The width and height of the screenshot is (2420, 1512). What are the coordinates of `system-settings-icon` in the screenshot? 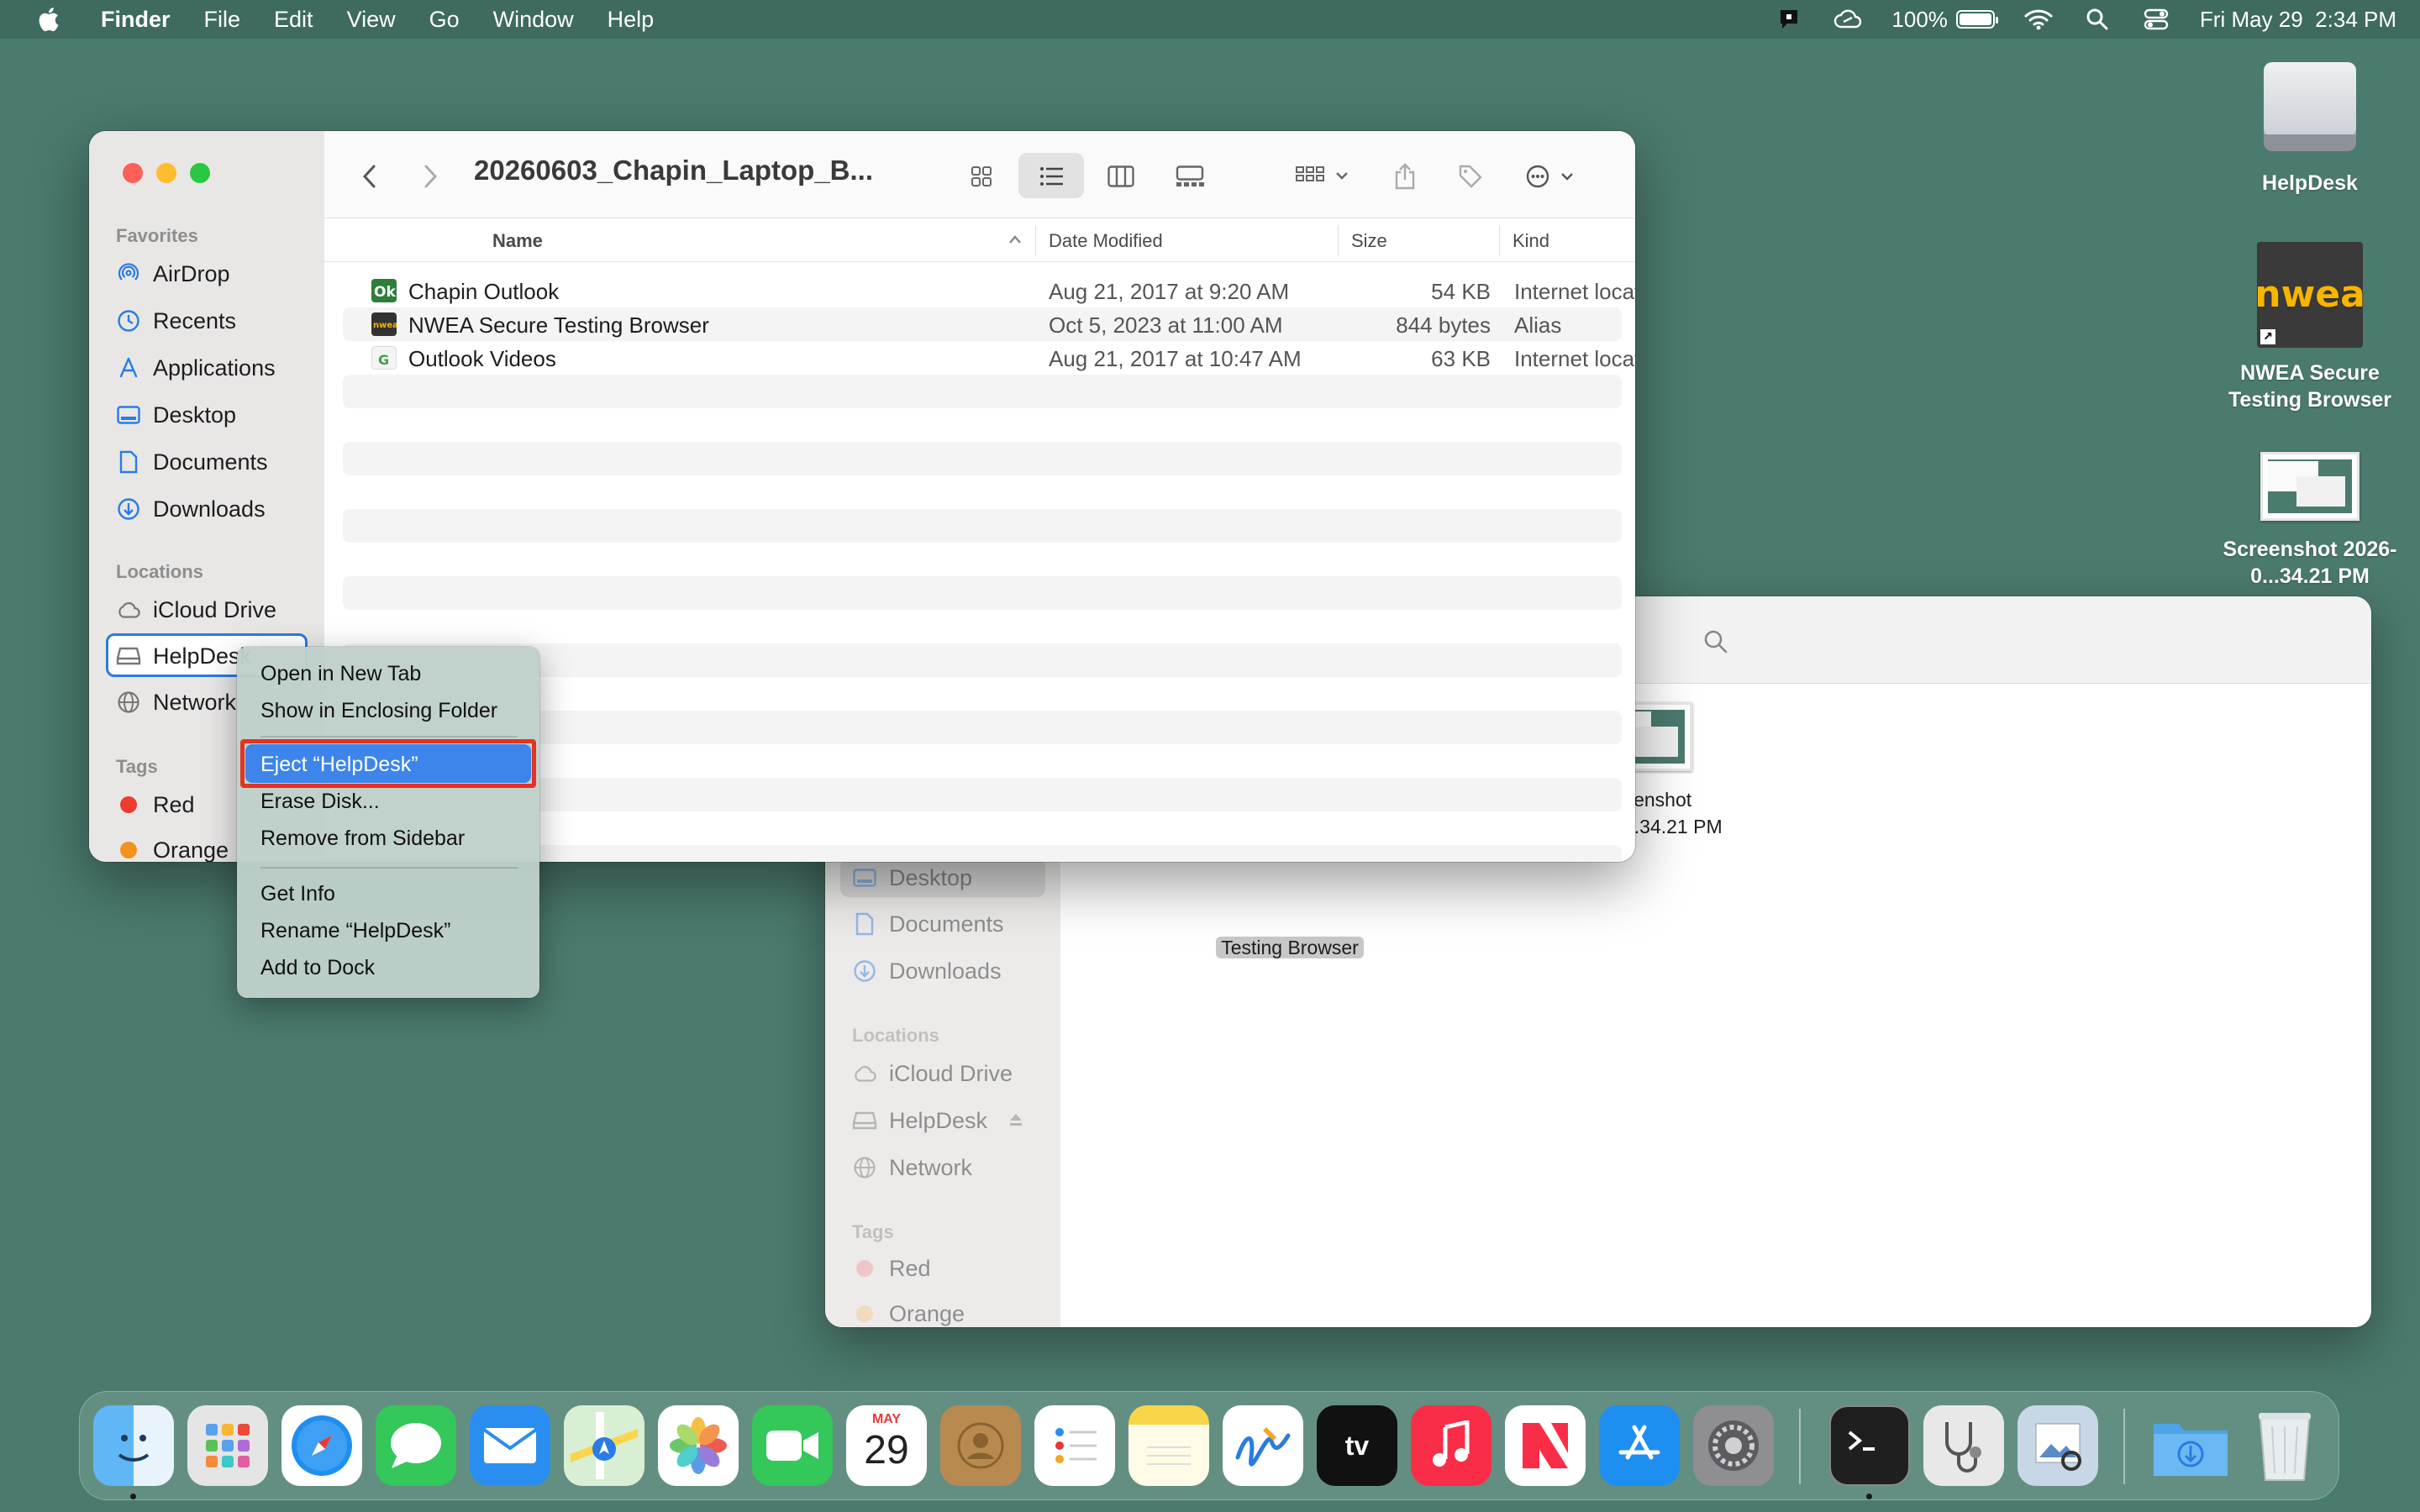 It's located at (1734, 1445).